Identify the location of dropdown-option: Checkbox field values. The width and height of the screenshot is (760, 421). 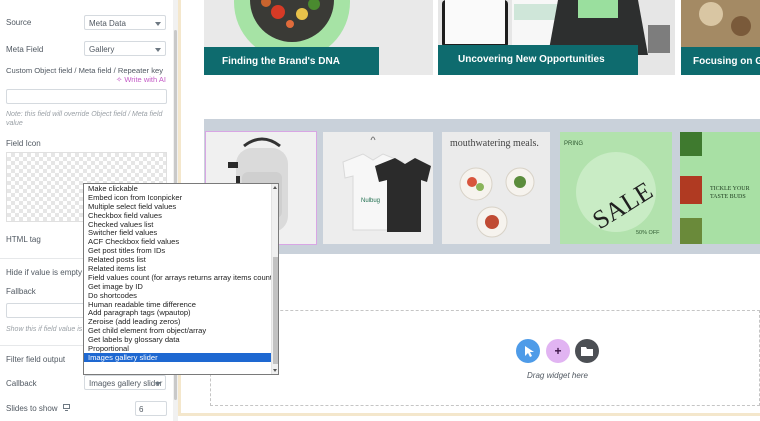
(181, 215).